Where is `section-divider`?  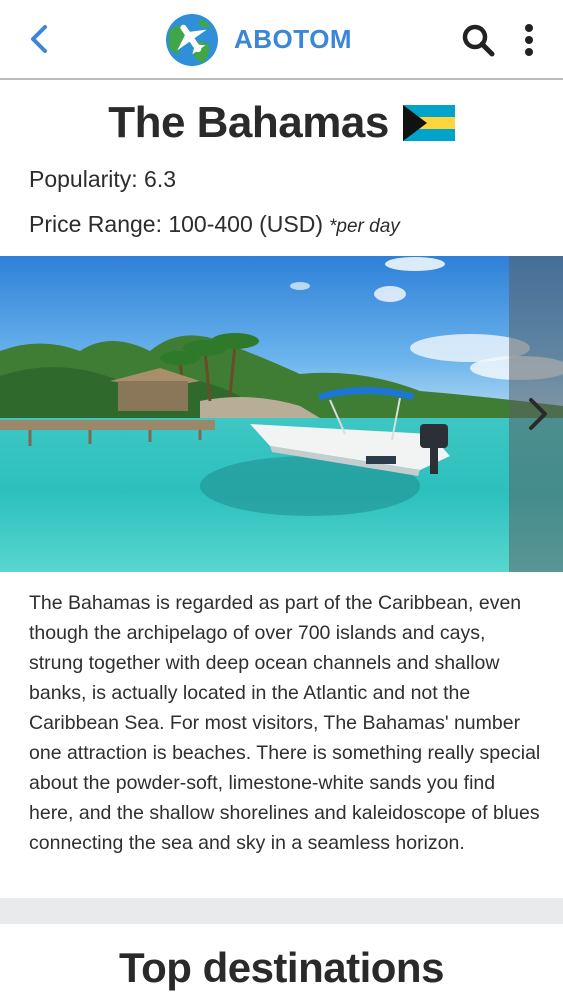 section-divider is located at coordinates (281, 911).